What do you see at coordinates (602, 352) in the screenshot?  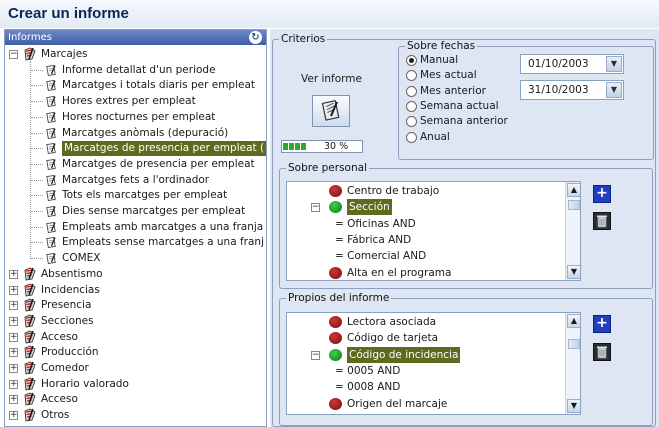 I see `delete-report-criterion-button` at bounding box center [602, 352].